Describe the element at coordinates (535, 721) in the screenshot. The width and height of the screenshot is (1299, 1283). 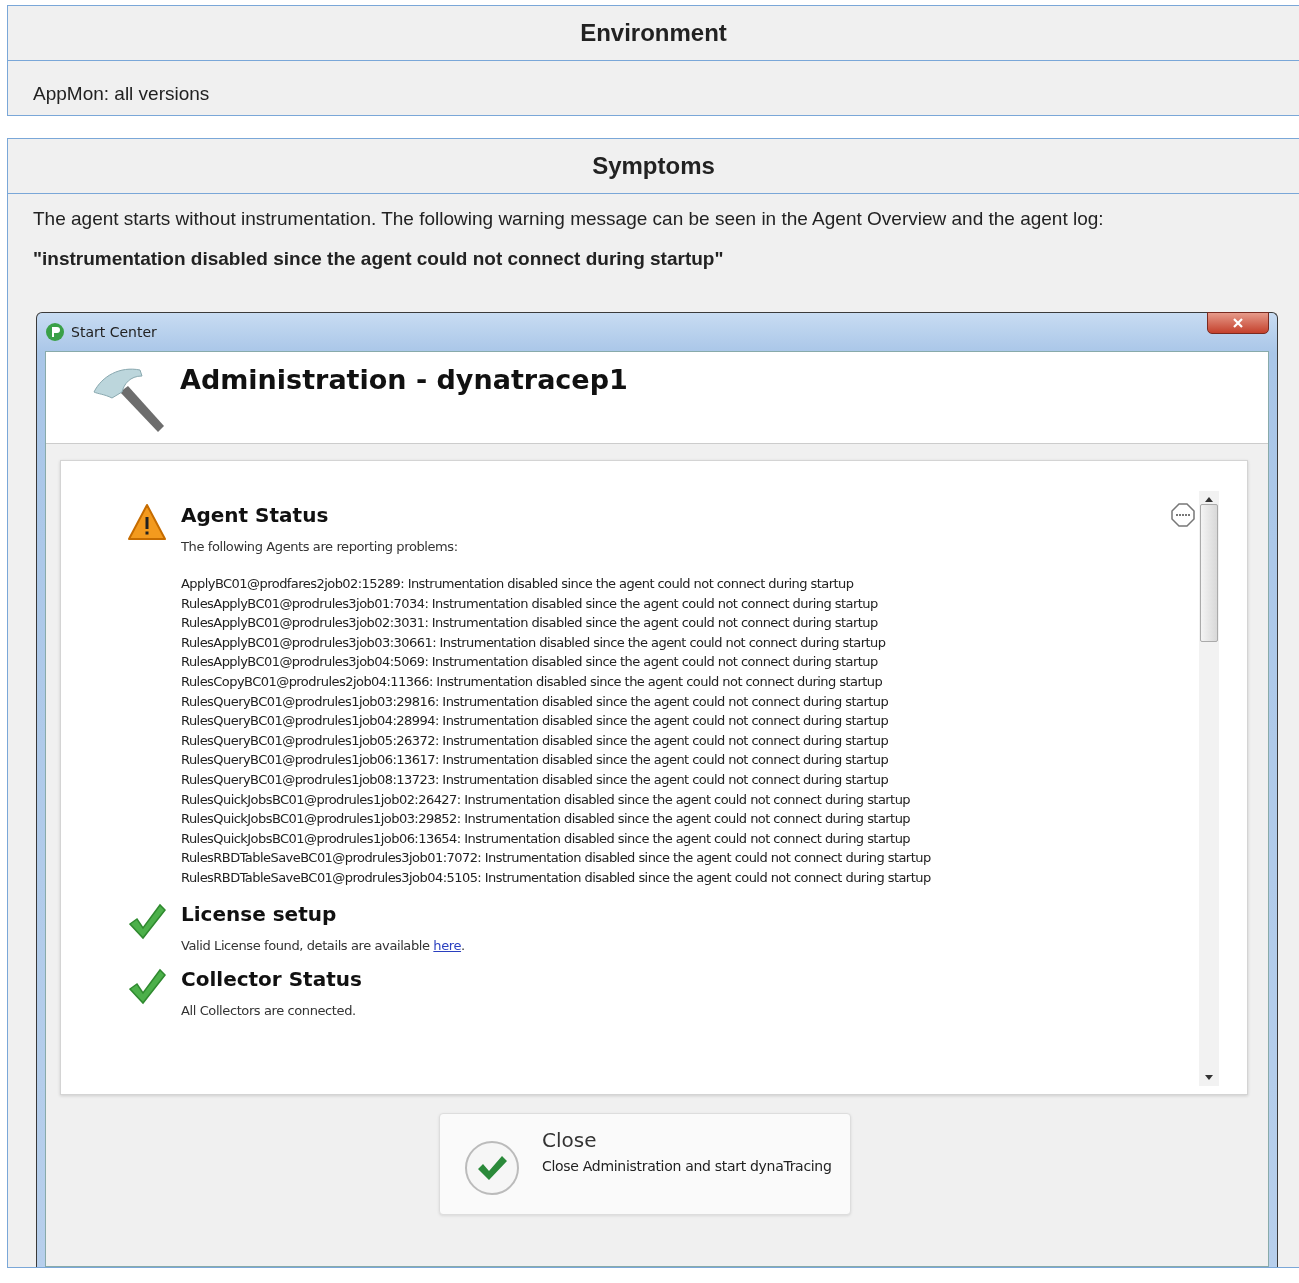
I see `agent-problem-line: RulesQueryBC01@prodrules1job04:28994: Instrumentation disabled since the agent could not connect during startup` at that location.